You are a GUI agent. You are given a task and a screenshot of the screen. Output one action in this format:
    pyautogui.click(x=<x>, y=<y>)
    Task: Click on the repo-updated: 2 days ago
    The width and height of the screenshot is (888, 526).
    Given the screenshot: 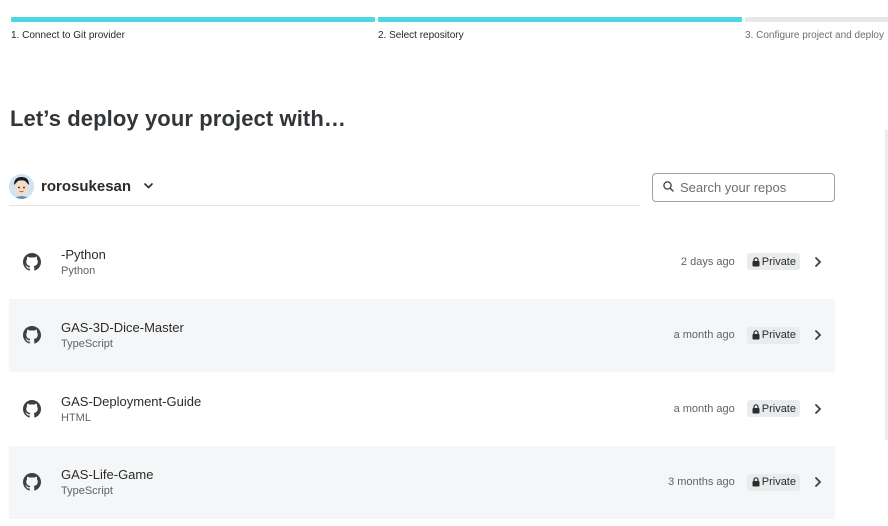 What is the action you would take?
    pyautogui.click(x=707, y=261)
    